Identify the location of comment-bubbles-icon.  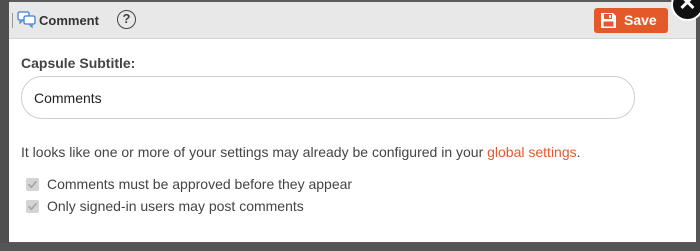
(27, 20).